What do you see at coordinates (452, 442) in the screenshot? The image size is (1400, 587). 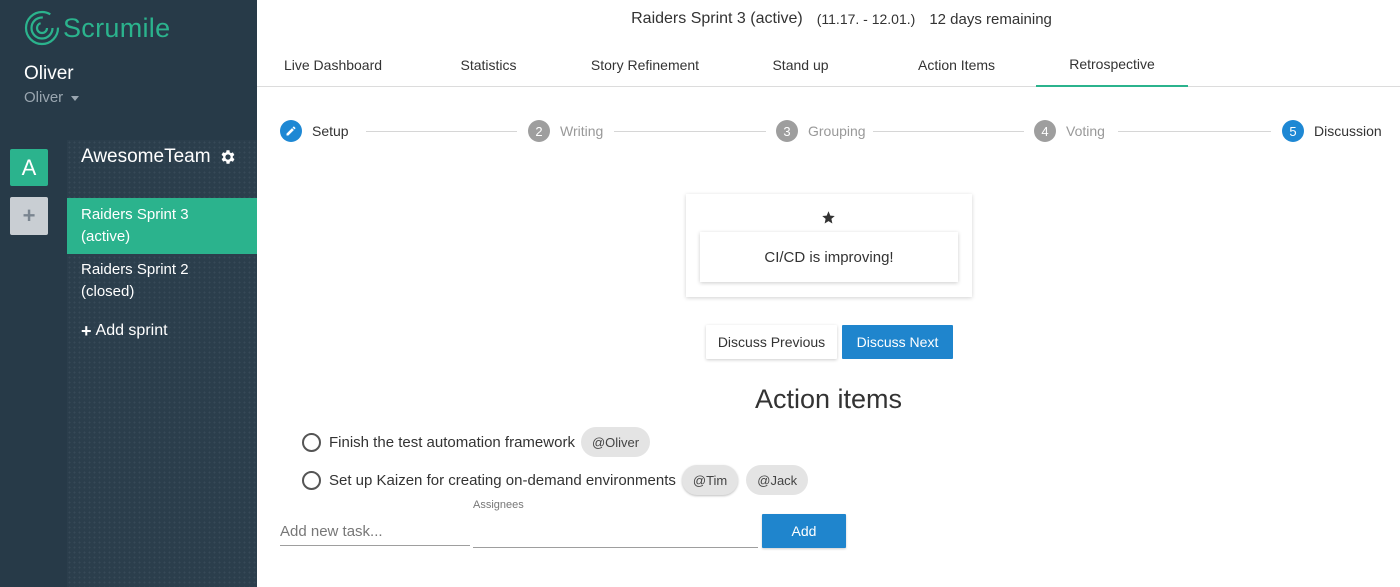 I see `action-item-text: Finish the test automation framework` at bounding box center [452, 442].